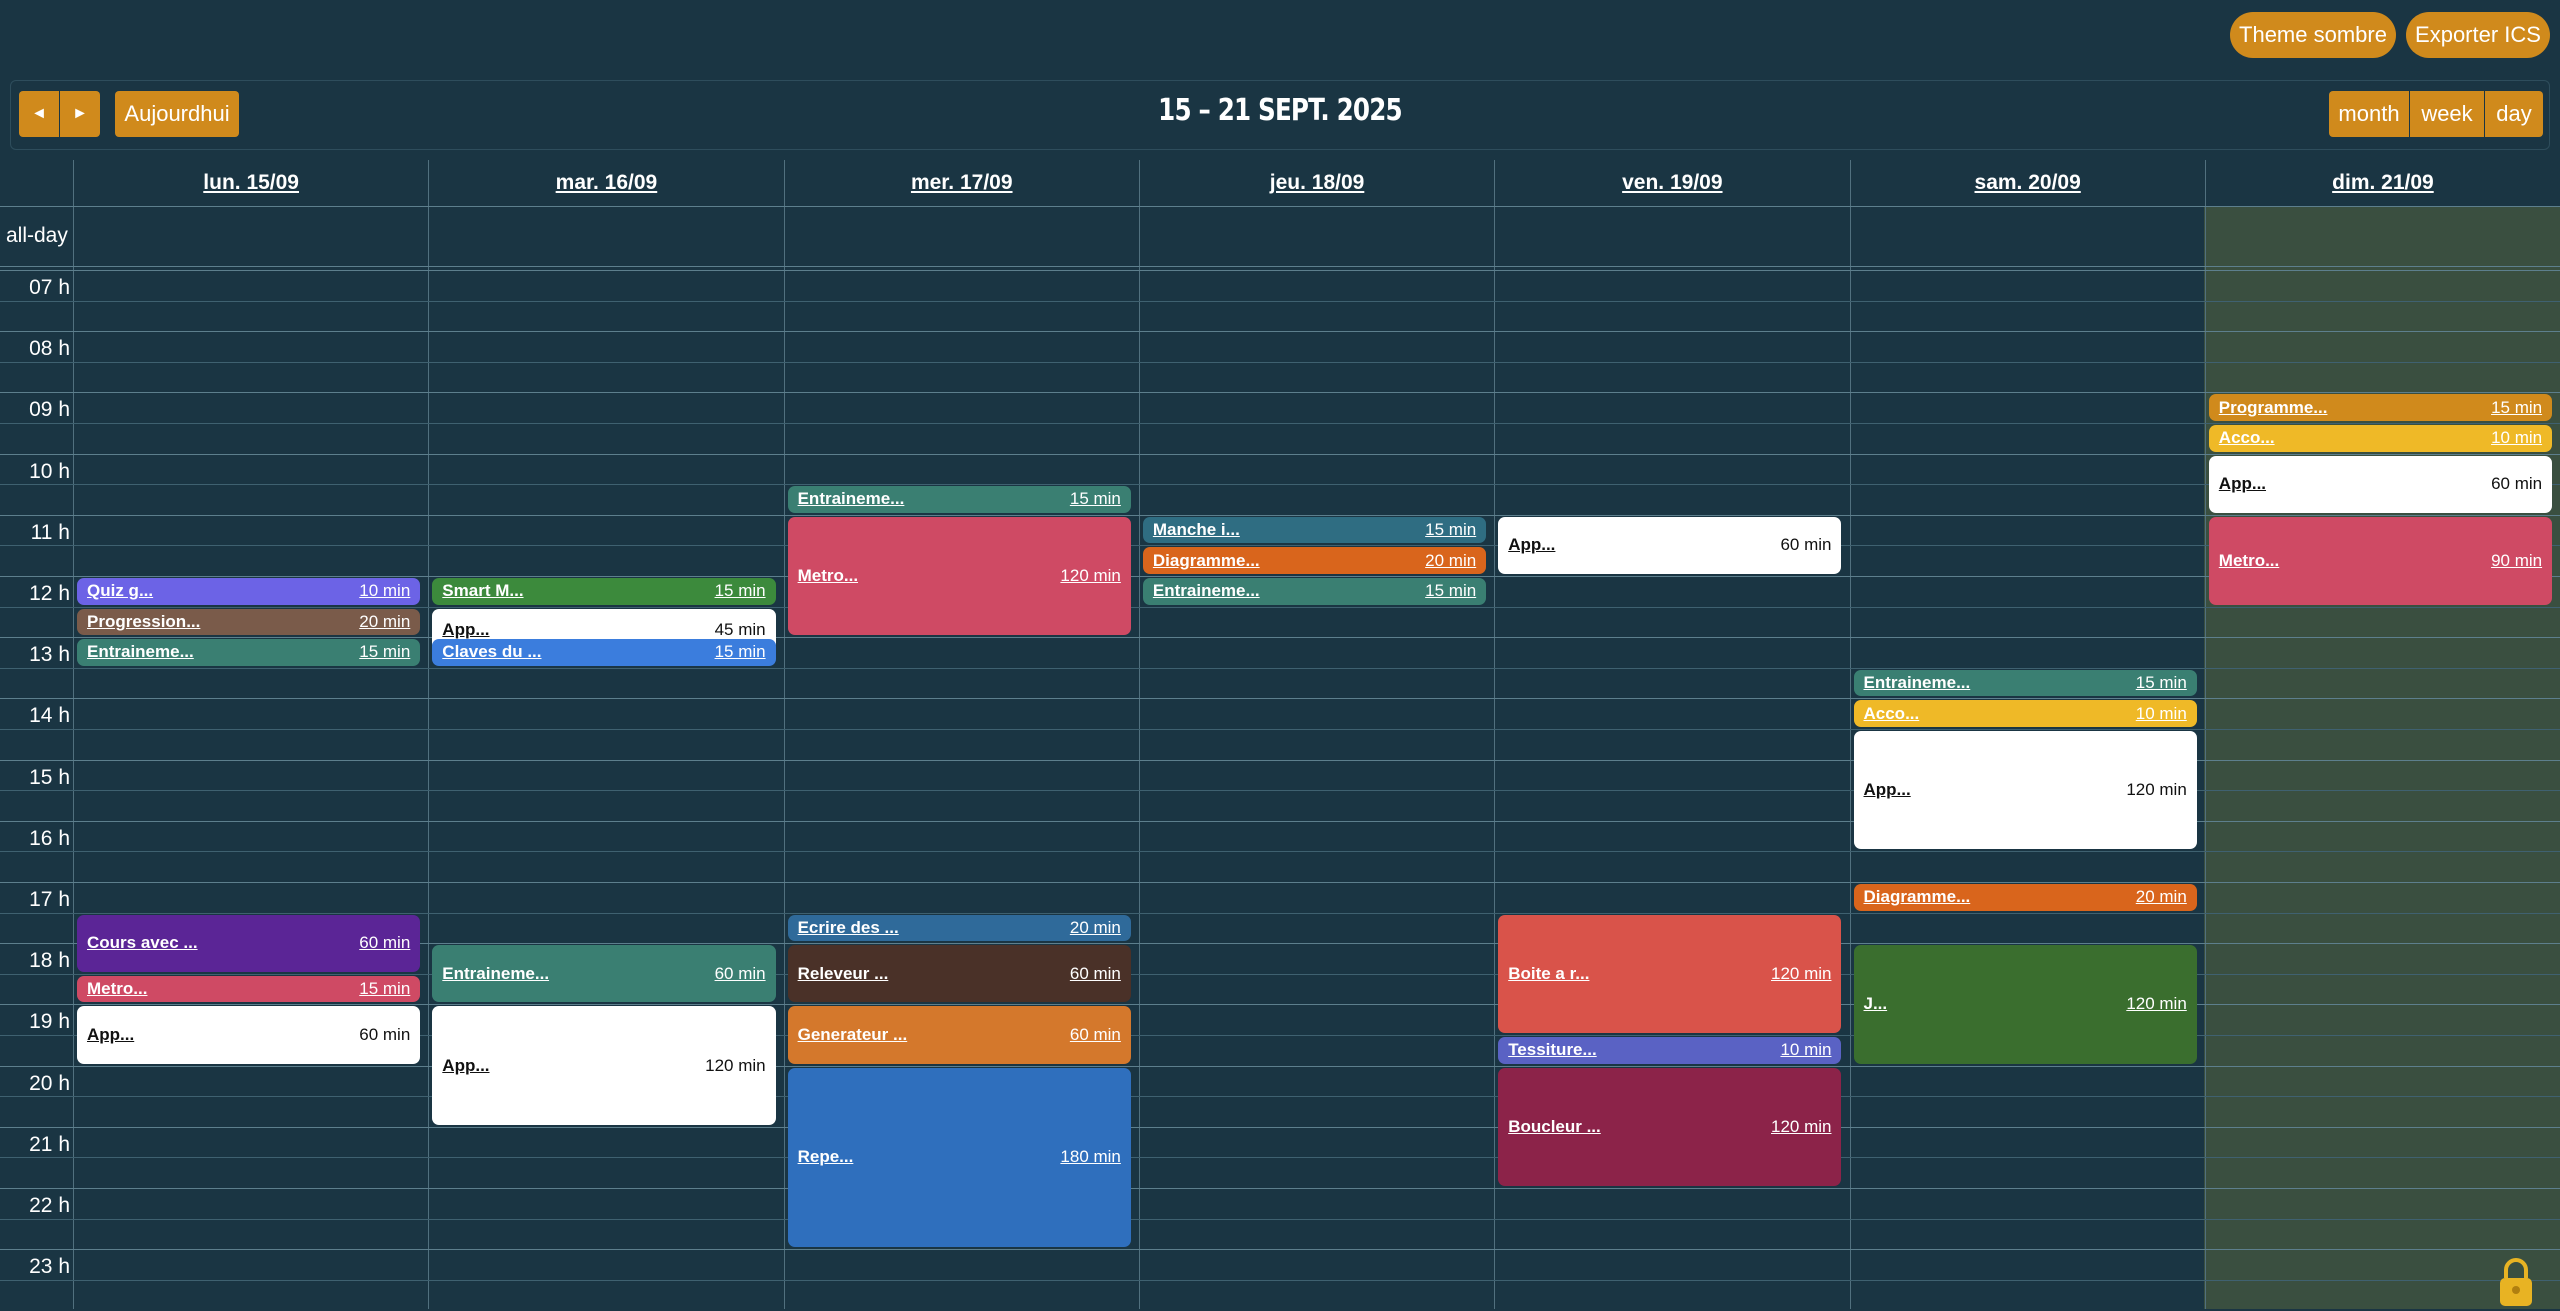 Image resolution: width=2560 pixels, height=1311 pixels. What do you see at coordinates (249, 622) in the screenshot?
I see `calendar-event: Progression... 20 min` at bounding box center [249, 622].